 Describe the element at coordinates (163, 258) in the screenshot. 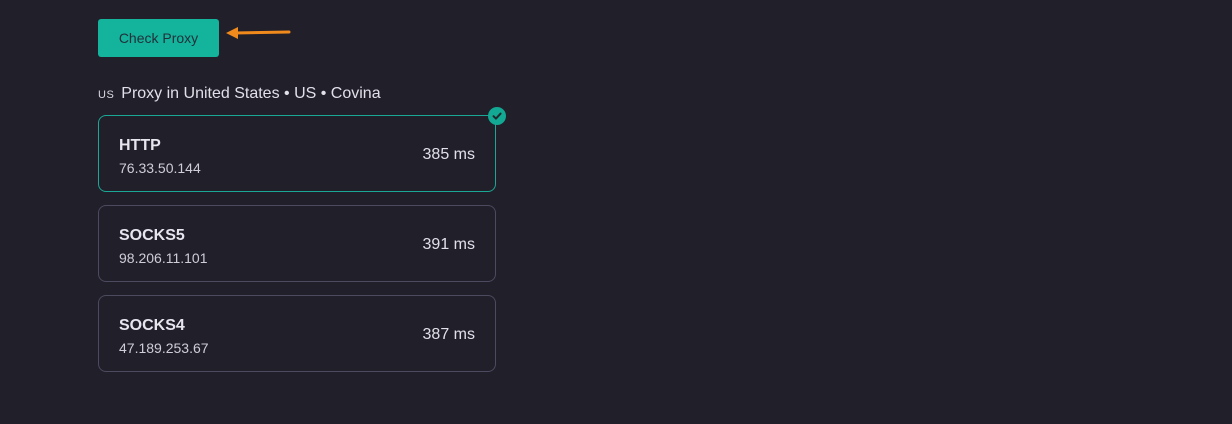

I see `proxy-ip: 98.206.11.101` at that location.